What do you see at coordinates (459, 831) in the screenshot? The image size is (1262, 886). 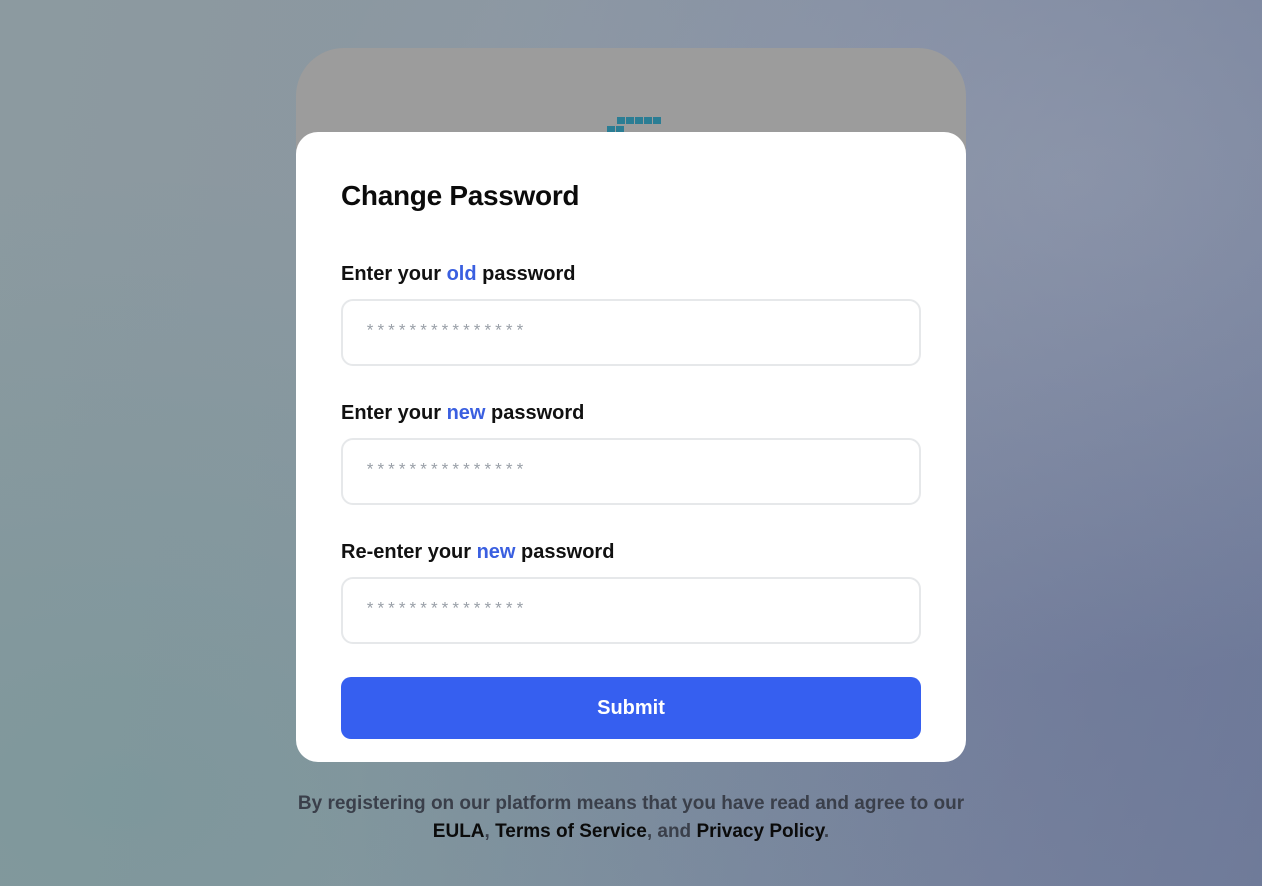 I see `eula-link: EULA` at bounding box center [459, 831].